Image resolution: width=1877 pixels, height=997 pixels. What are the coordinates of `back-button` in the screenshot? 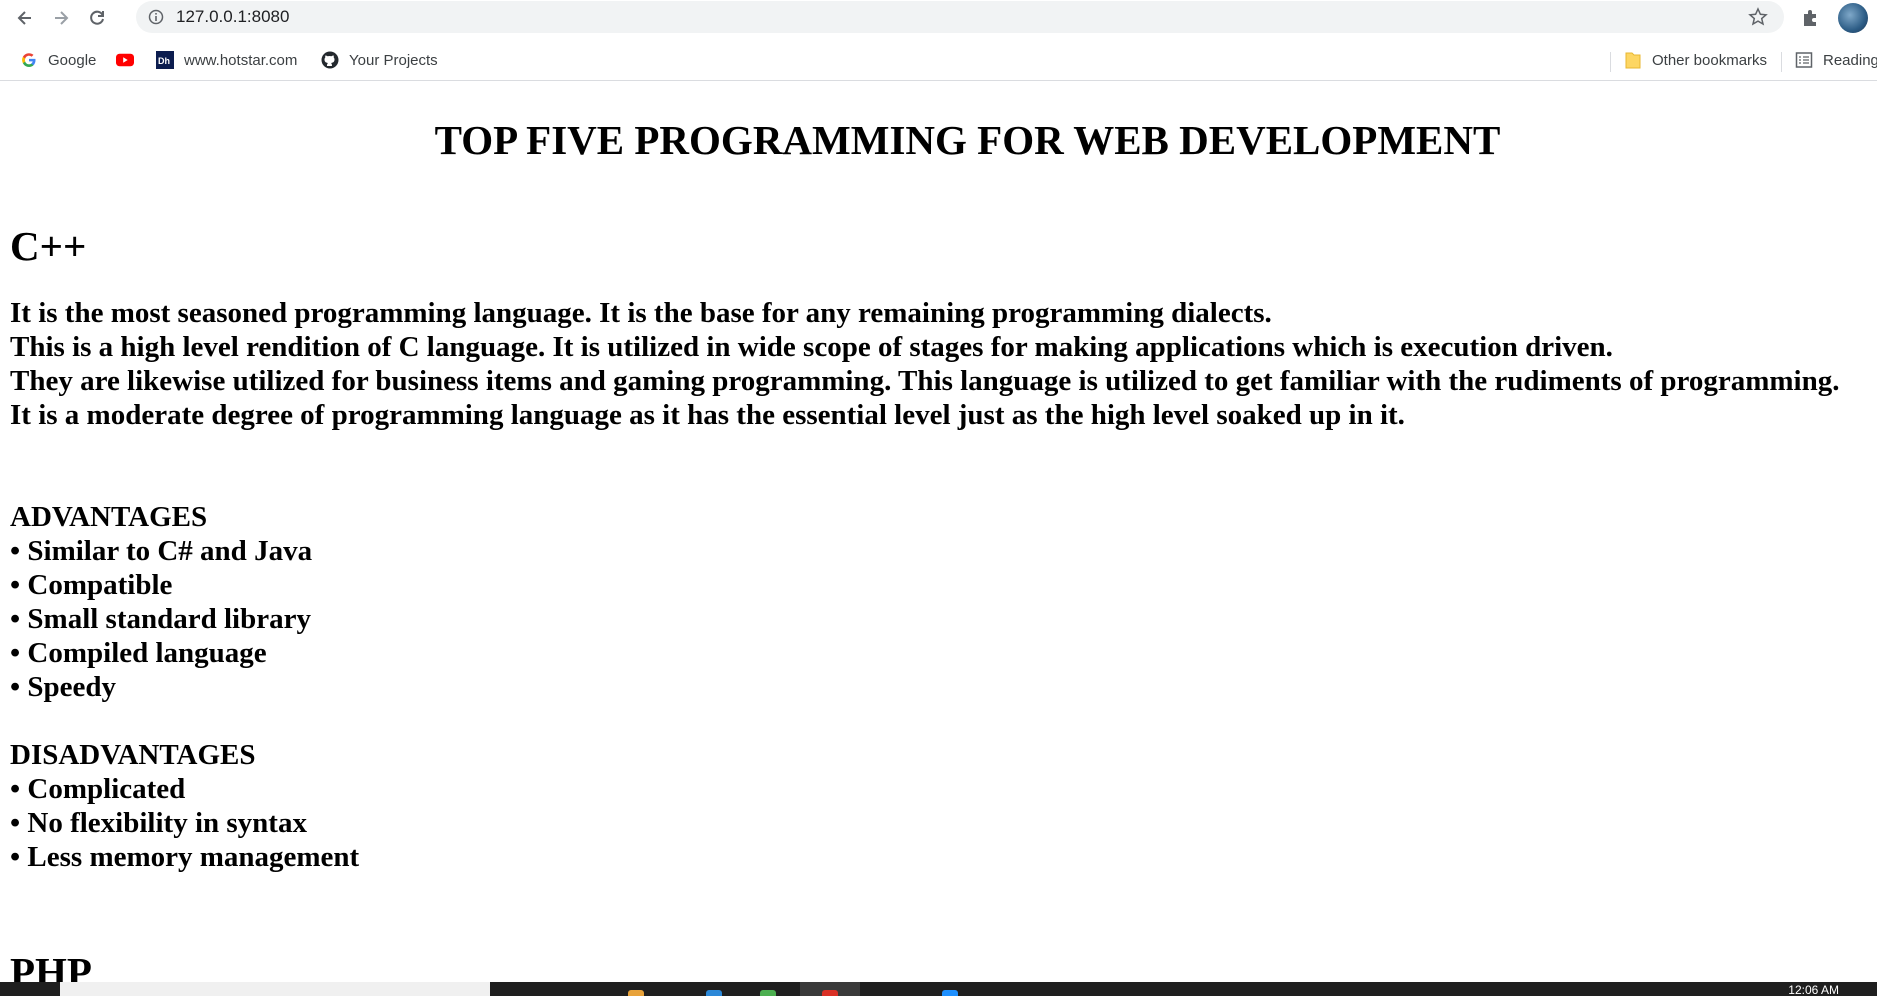 It's located at (25, 18).